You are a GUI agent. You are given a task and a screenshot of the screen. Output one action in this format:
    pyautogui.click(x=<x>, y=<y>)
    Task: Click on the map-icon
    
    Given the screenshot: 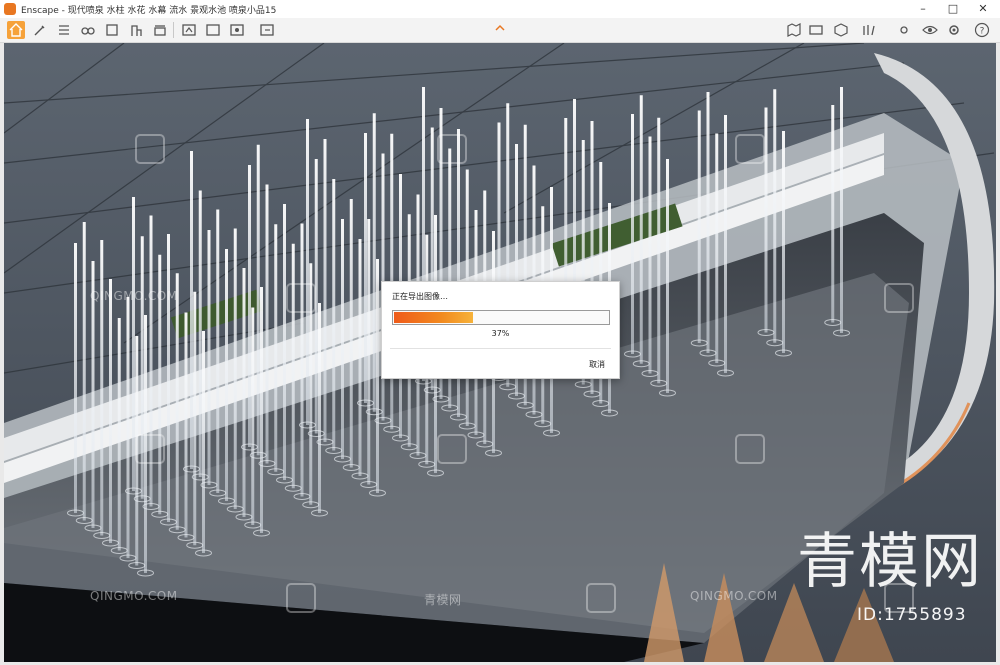 What is the action you would take?
    pyautogui.click(x=794, y=30)
    